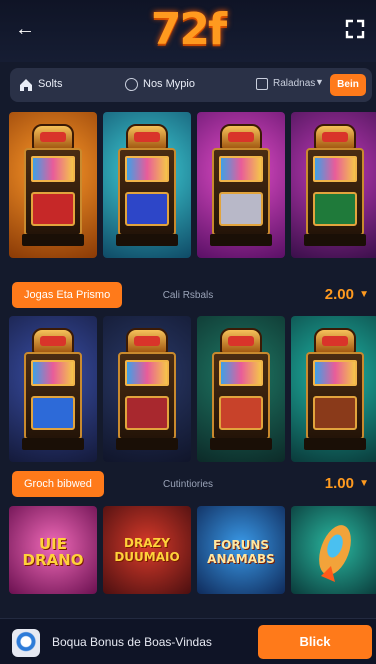 The width and height of the screenshot is (376, 664). I want to click on dropdown-label: Raladnas, so click(294, 83).